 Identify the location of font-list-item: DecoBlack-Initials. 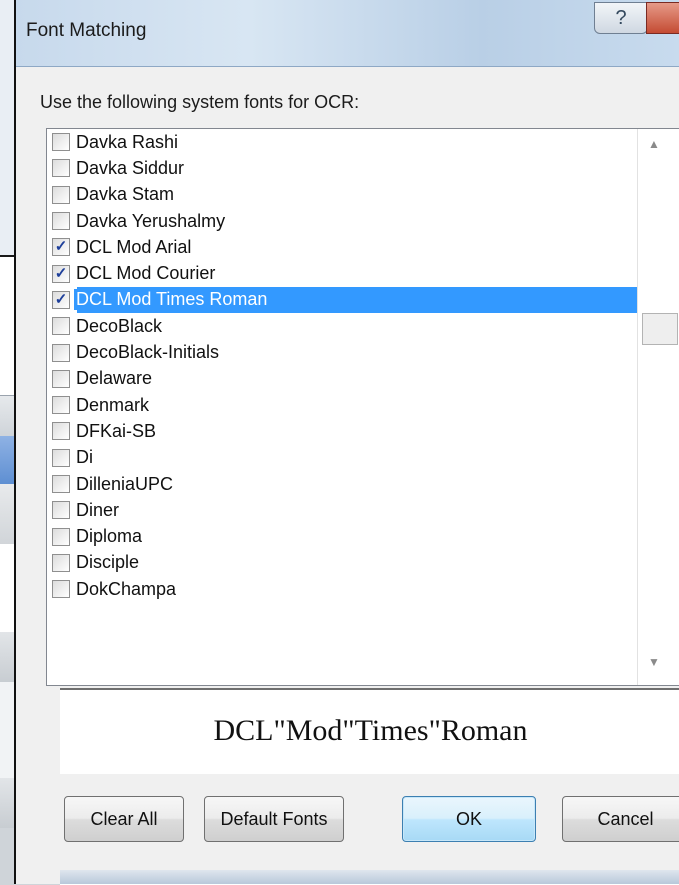
(363, 352).